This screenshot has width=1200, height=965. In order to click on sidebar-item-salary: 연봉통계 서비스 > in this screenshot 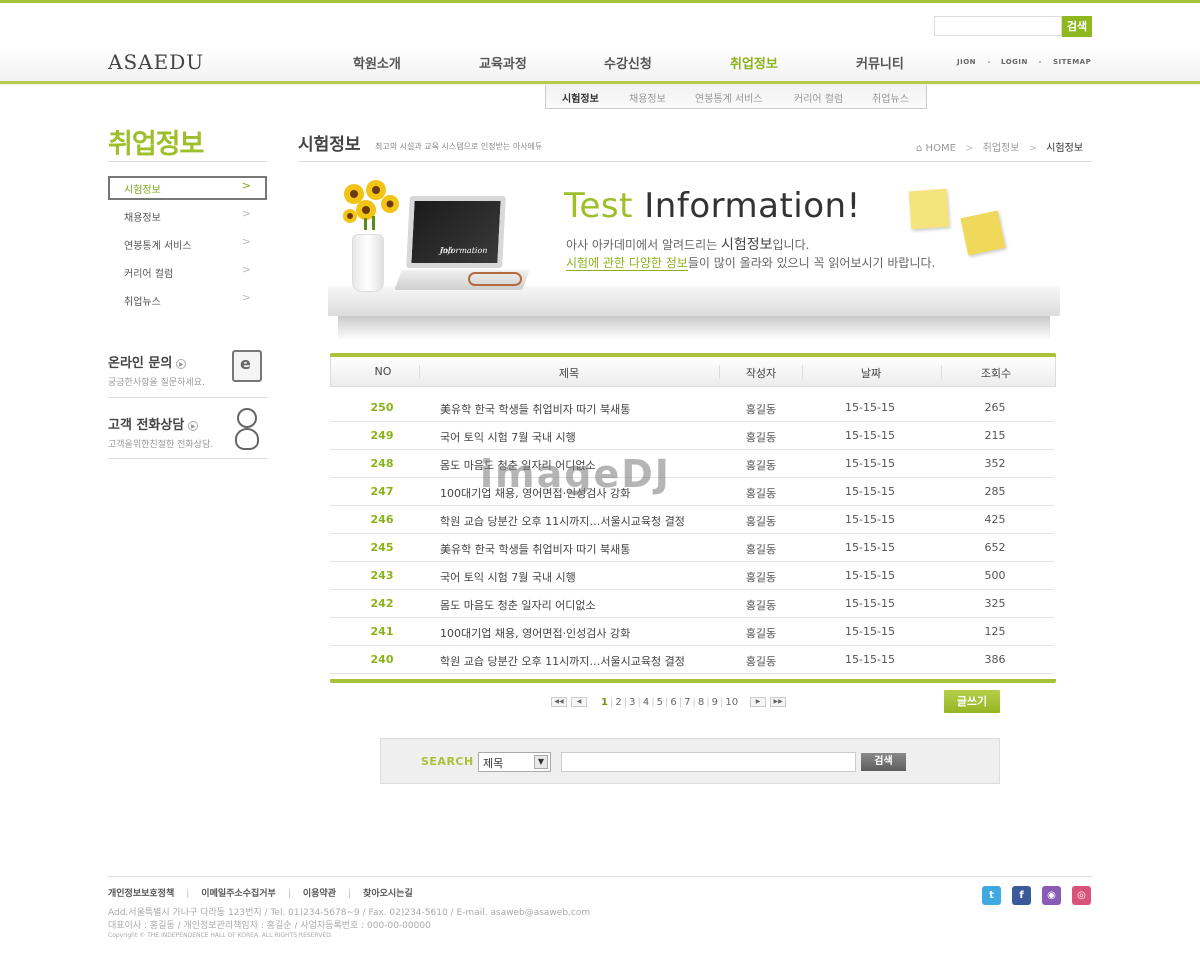, I will do `click(187, 244)`.